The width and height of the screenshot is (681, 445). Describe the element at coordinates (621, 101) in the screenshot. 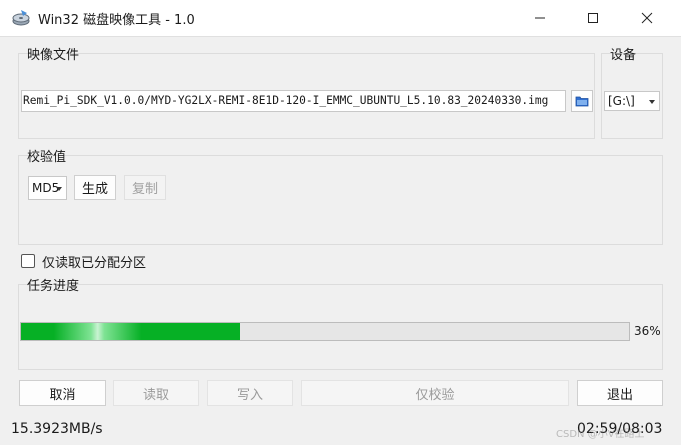

I see `device-select-value: [G:\]` at that location.